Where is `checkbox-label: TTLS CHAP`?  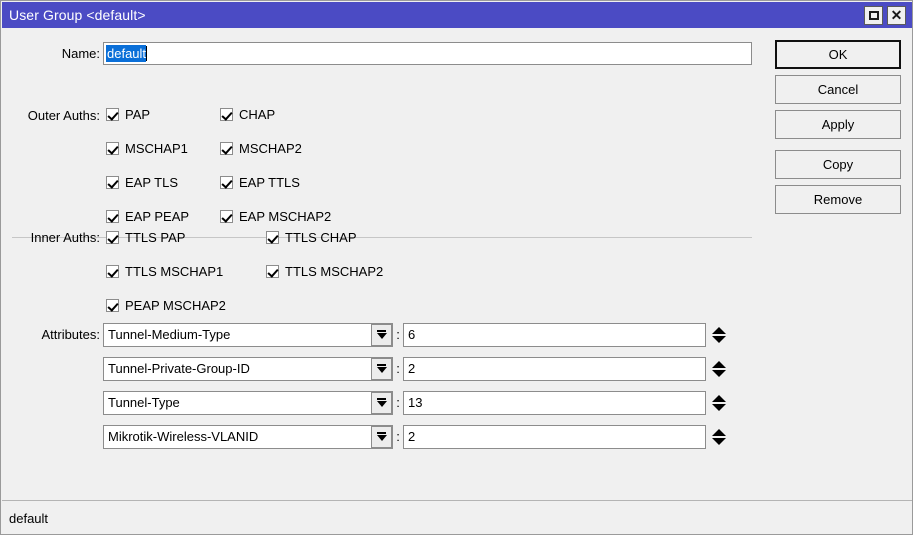
checkbox-label: TTLS CHAP is located at coordinates (321, 237).